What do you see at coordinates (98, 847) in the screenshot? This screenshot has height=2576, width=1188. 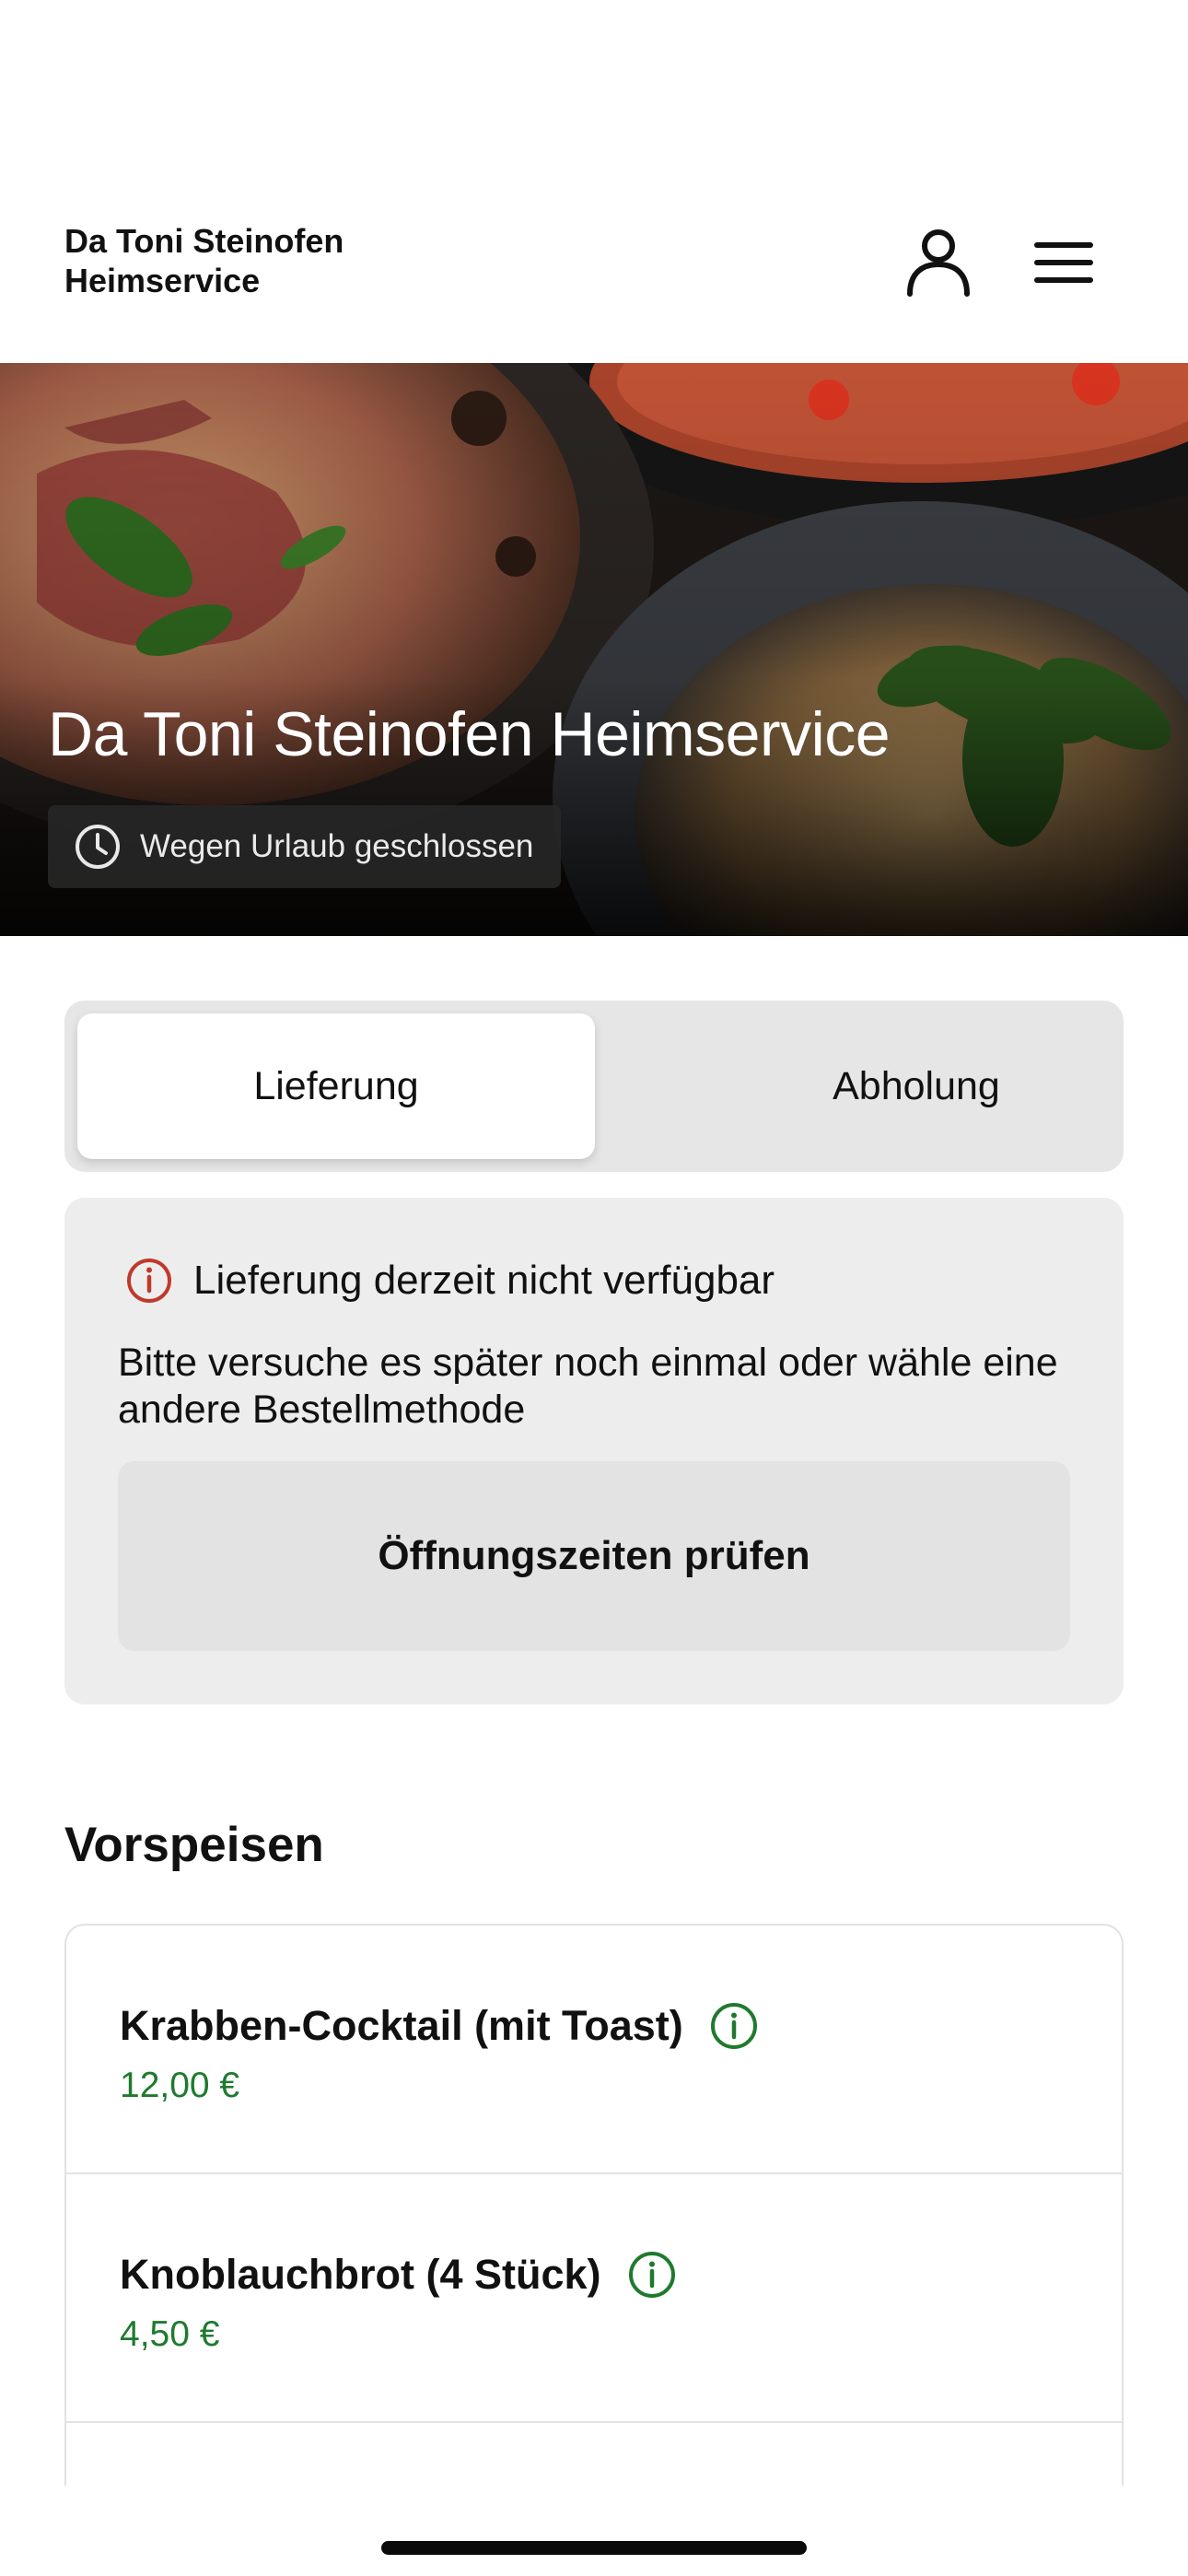 I see `clock-icon` at bounding box center [98, 847].